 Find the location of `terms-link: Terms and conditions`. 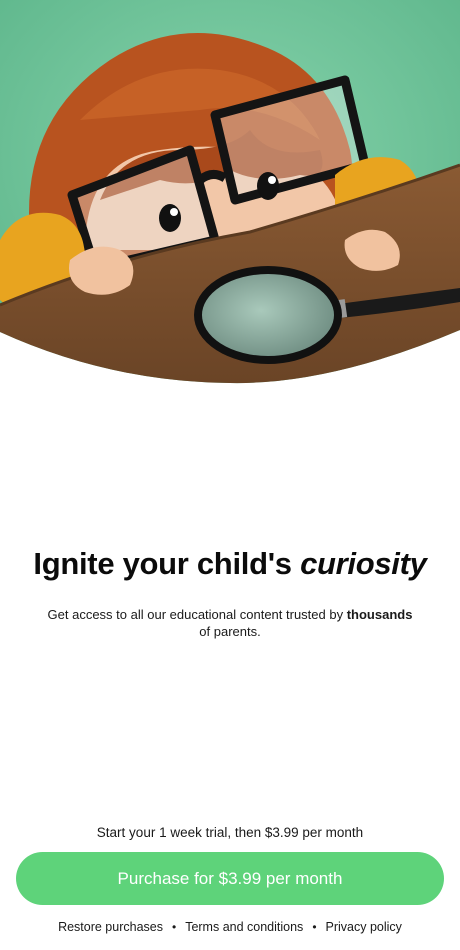

terms-link: Terms and conditions is located at coordinates (244, 927).